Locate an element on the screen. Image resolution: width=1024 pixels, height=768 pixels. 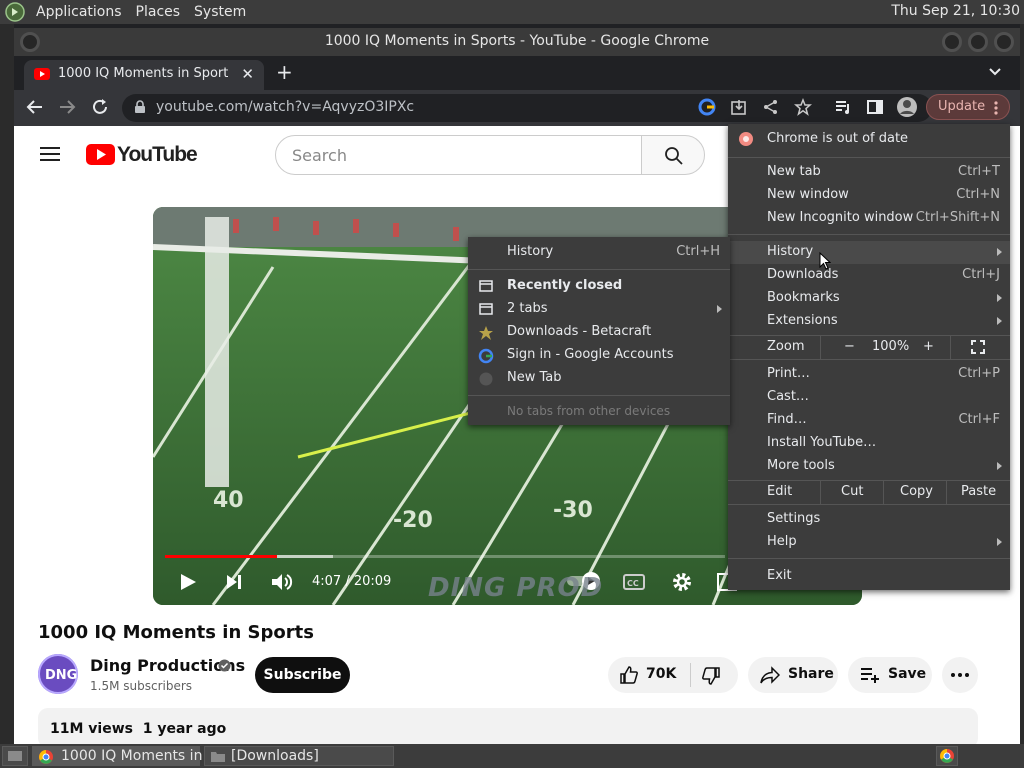
site-info-icon is located at coordinates (140, 107).